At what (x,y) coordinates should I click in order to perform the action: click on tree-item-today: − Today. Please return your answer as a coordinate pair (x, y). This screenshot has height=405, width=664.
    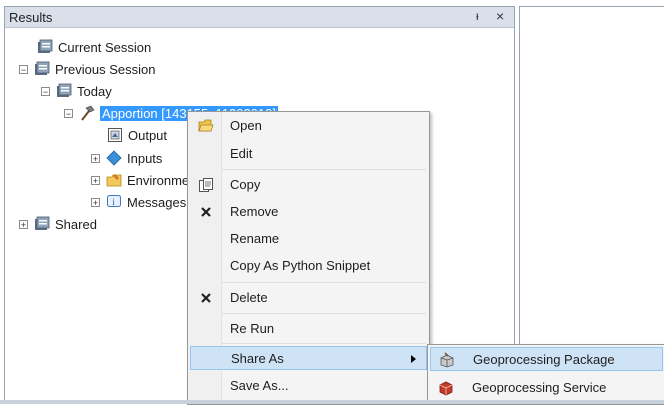
    Looking at the image, I should click on (76, 91).